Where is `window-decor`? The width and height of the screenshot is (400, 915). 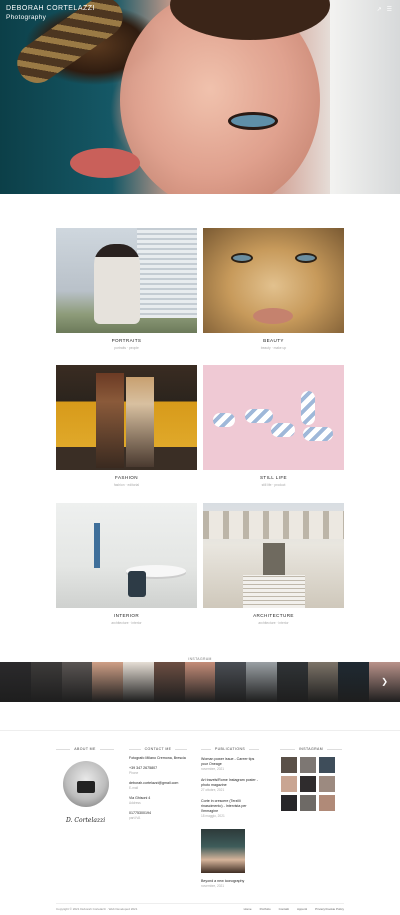 window-decor is located at coordinates (97, 545).